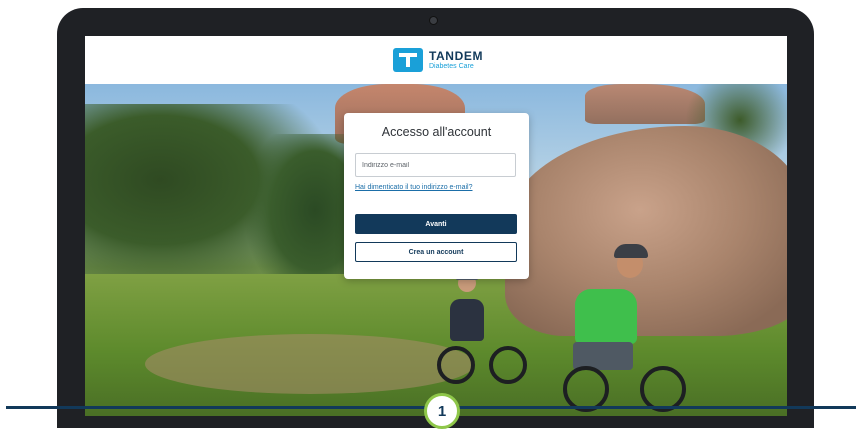 The width and height of the screenshot is (862, 431). Describe the element at coordinates (310, 364) in the screenshot. I see `photo-trail` at that location.